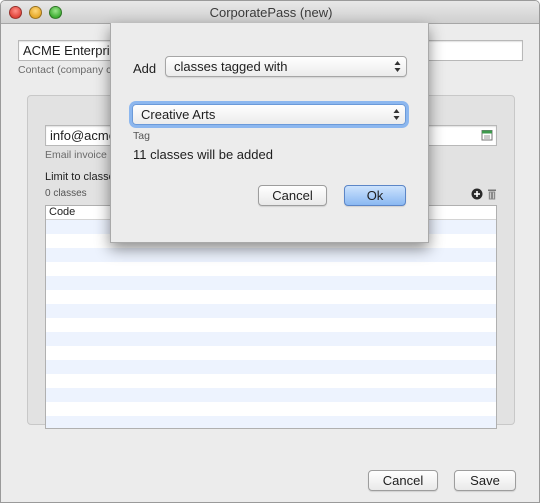 This screenshot has height=503, width=540. Describe the element at coordinates (80, 155) in the screenshot. I see `email-hint: Email invoice c` at that location.